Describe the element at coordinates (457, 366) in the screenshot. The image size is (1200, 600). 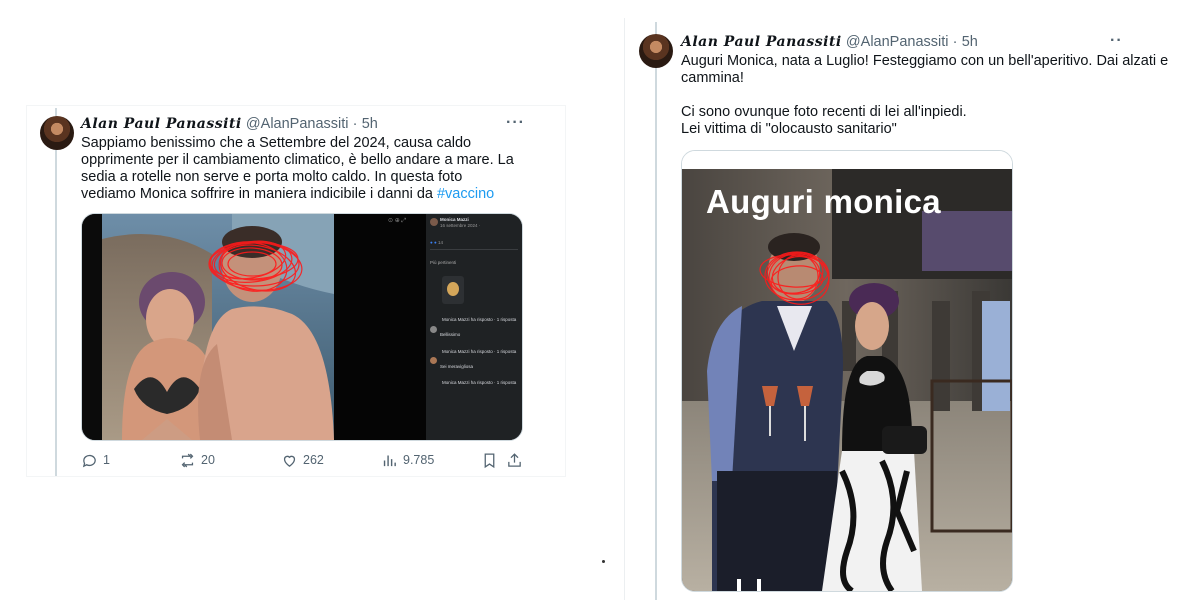
I see `fb-comment-2: Sei meravigliosa` at that location.